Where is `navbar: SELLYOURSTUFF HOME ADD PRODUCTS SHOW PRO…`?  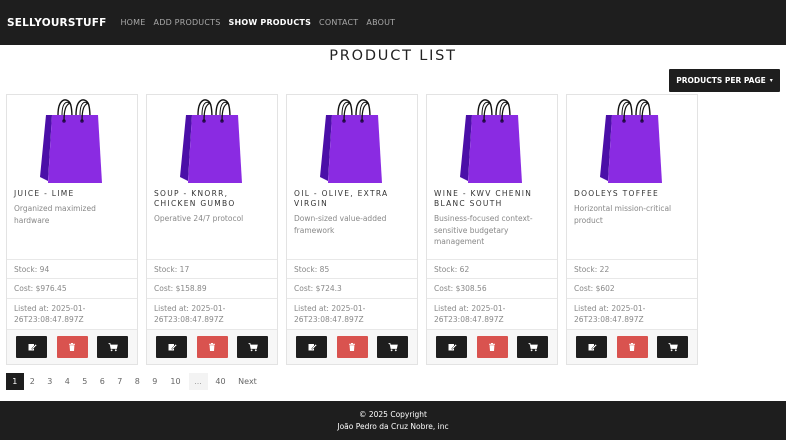
navbar: SELLYOURSTUFF HOME ADD PRODUCTS SHOW PRO… is located at coordinates (393, 22).